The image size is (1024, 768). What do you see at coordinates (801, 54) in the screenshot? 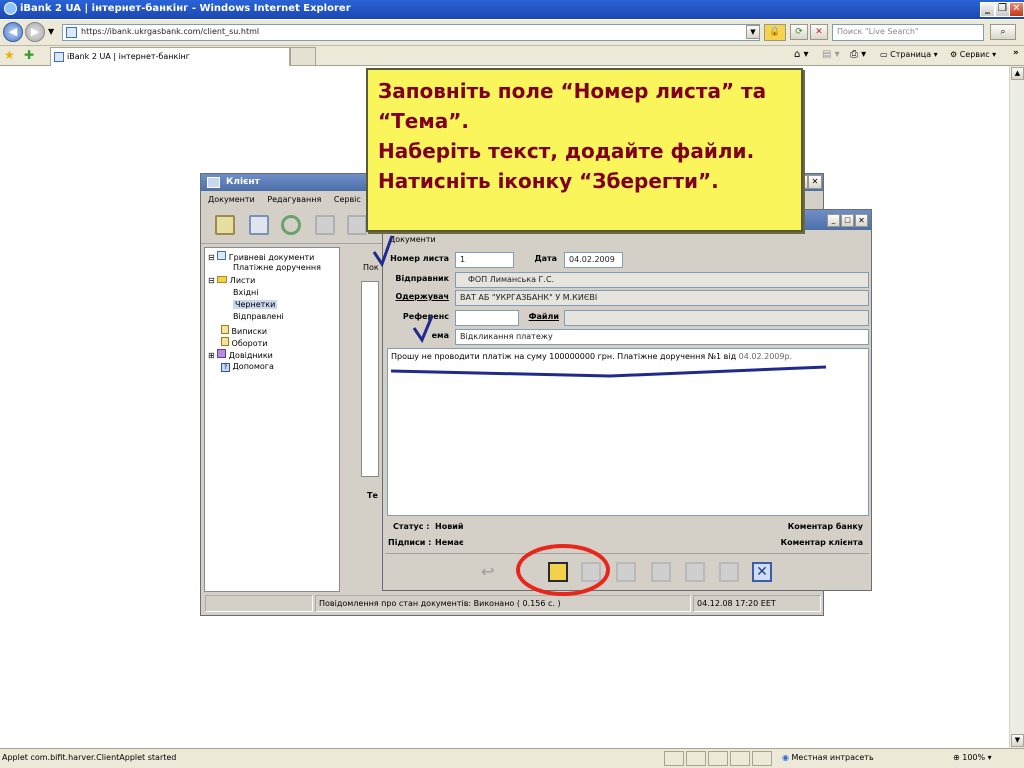
I see `home-icon: ⌂ ▾` at bounding box center [801, 54].